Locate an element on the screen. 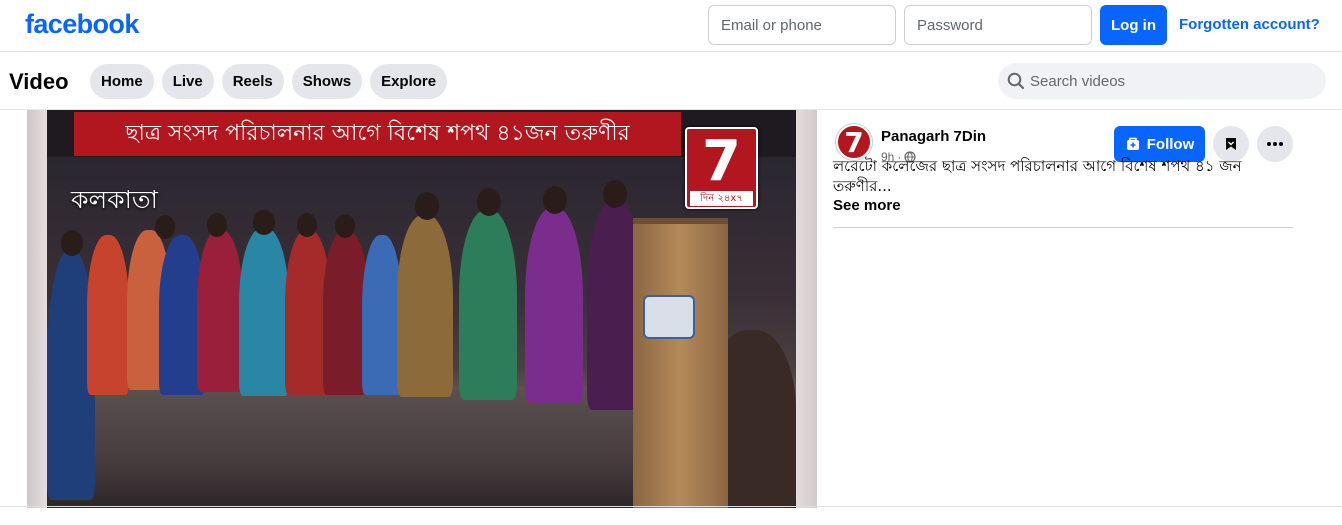 Image resolution: width=1342 pixels, height=525 pixels. password-input is located at coordinates (998, 25).